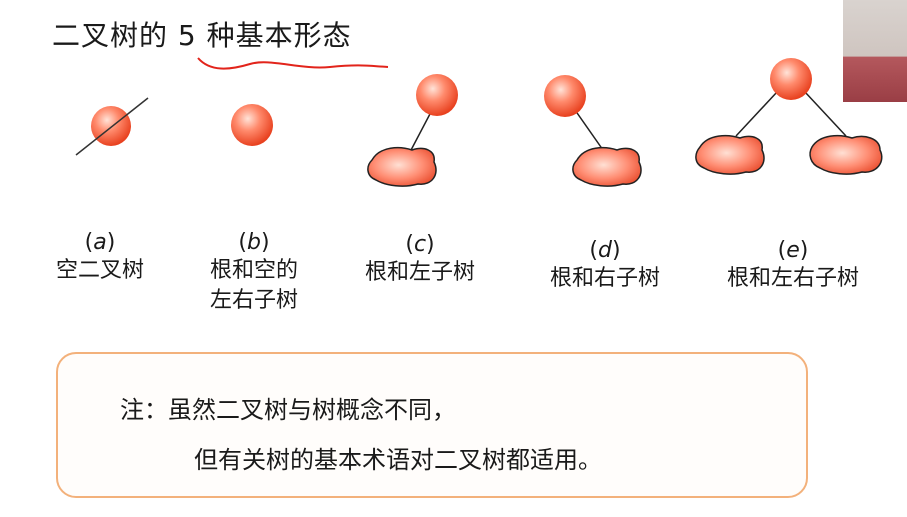 The width and height of the screenshot is (907, 517). I want to click on form-e-left-subtree, so click(730, 154).